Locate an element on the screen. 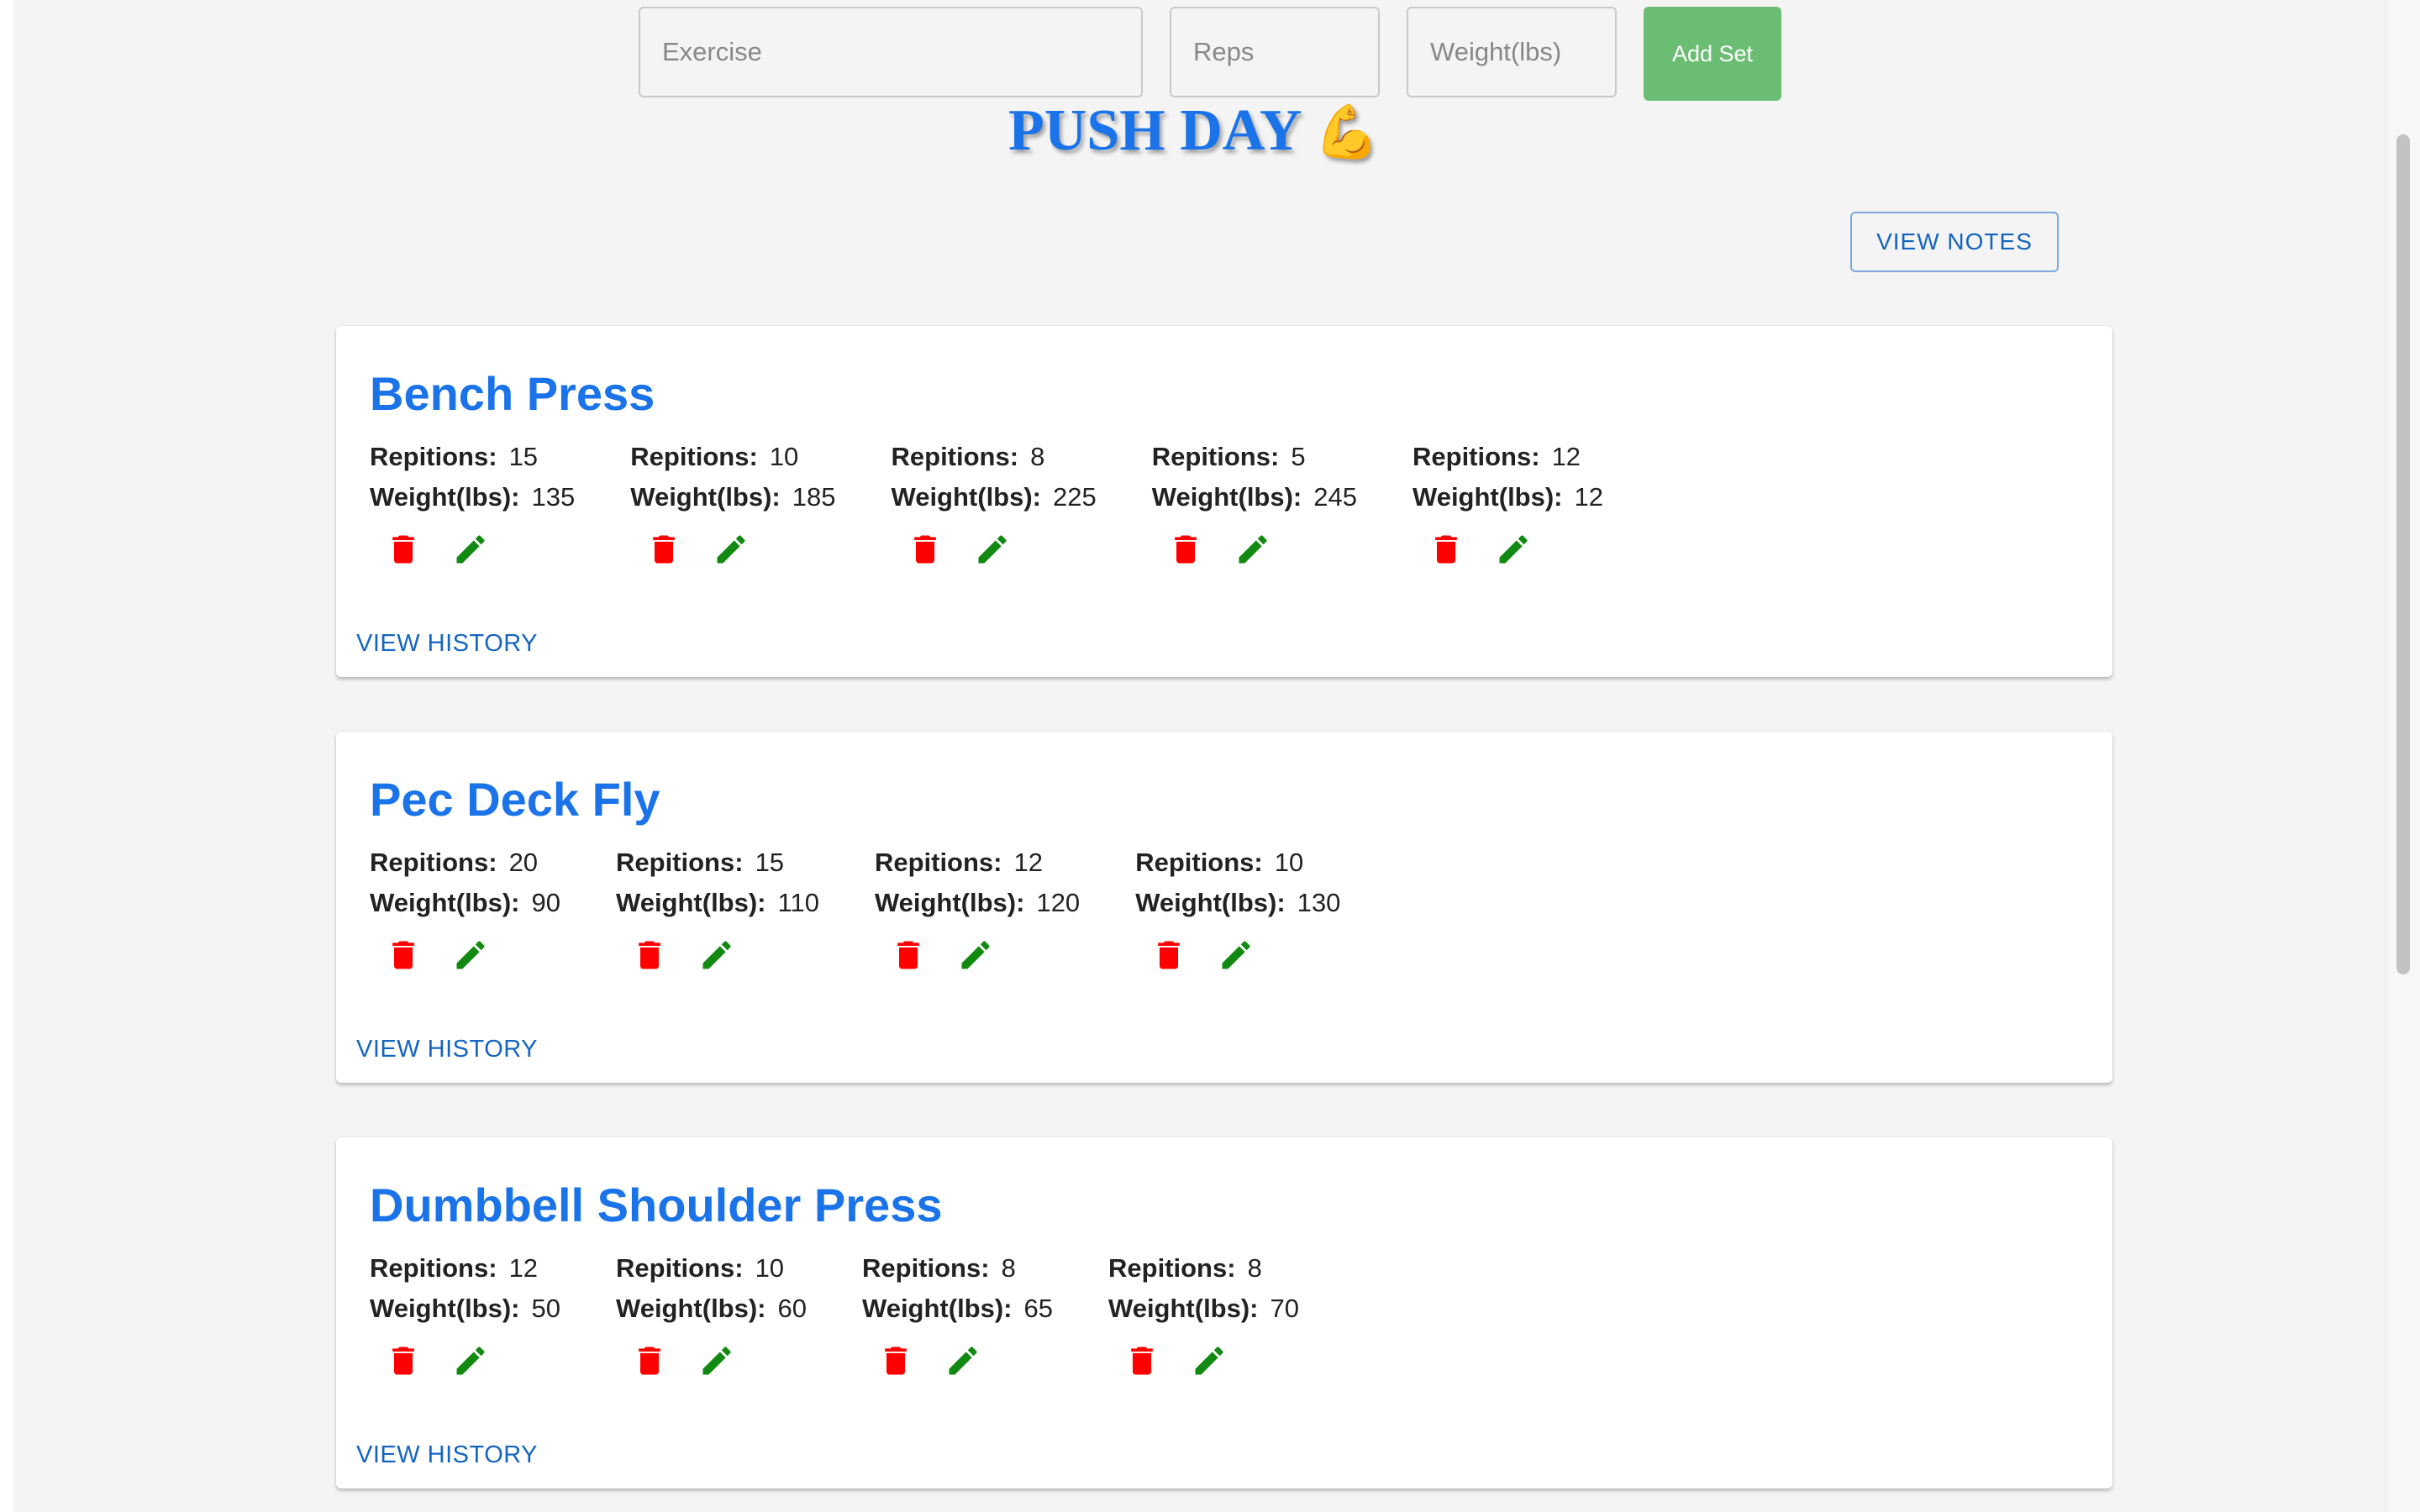 Image resolution: width=2420 pixels, height=1512 pixels. set-item: Repitions: 12 Weight(lbs): 50 is located at coordinates (465, 1315).